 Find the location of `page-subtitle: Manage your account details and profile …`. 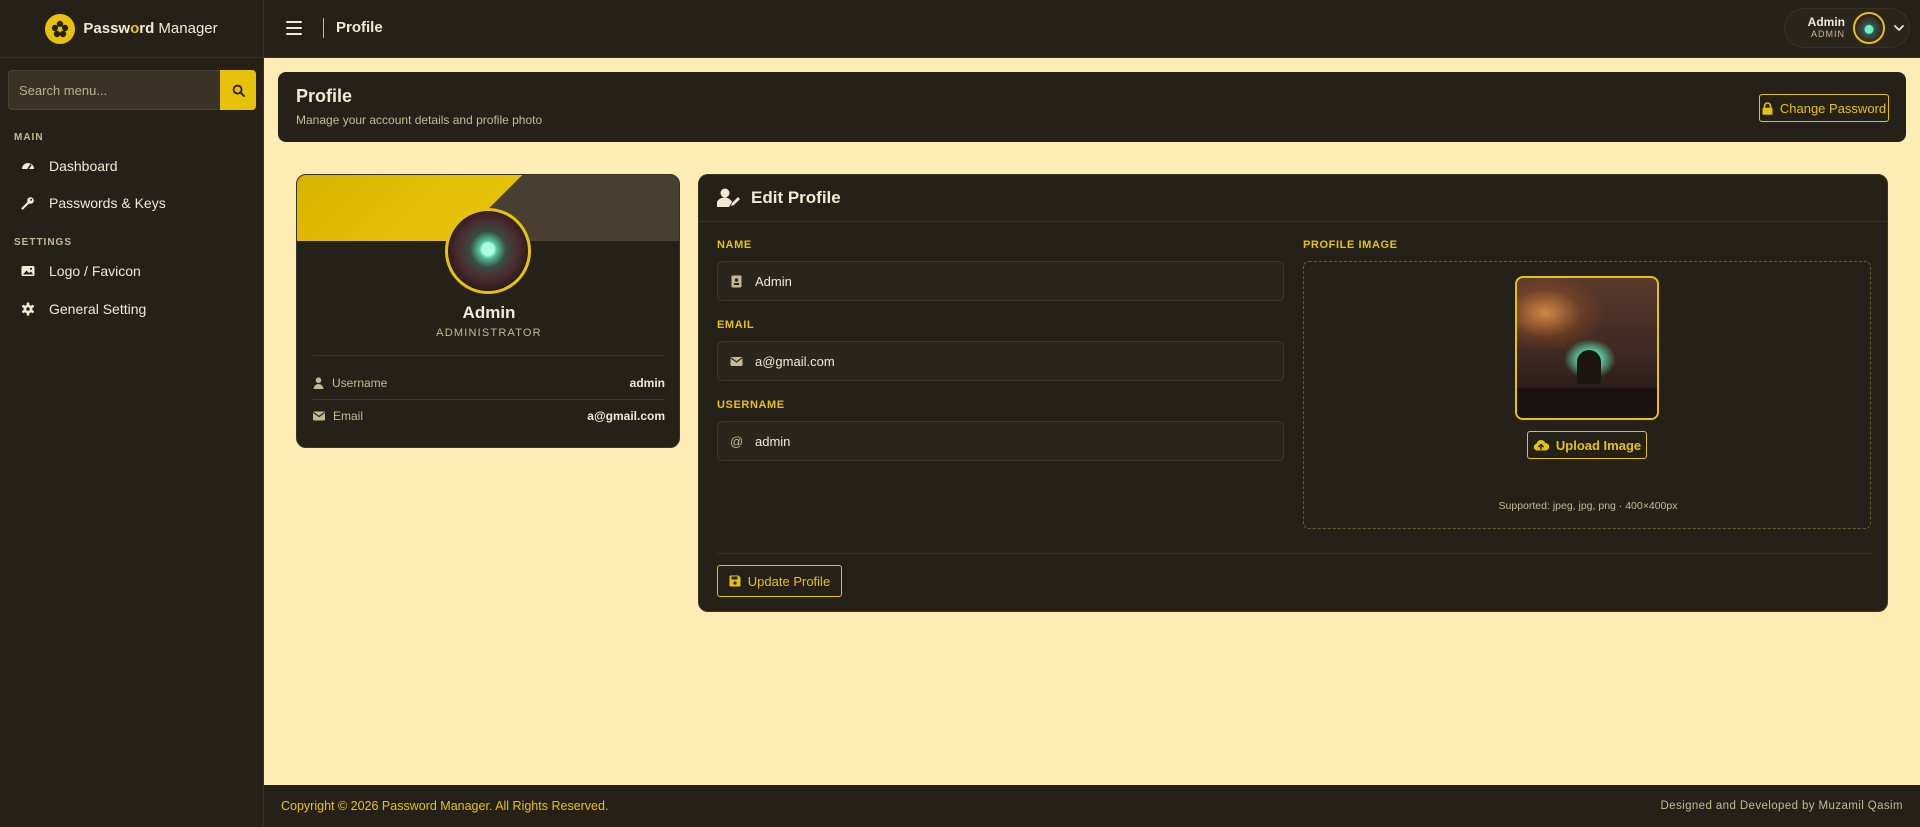

page-subtitle: Manage your account details and profile … is located at coordinates (419, 120).